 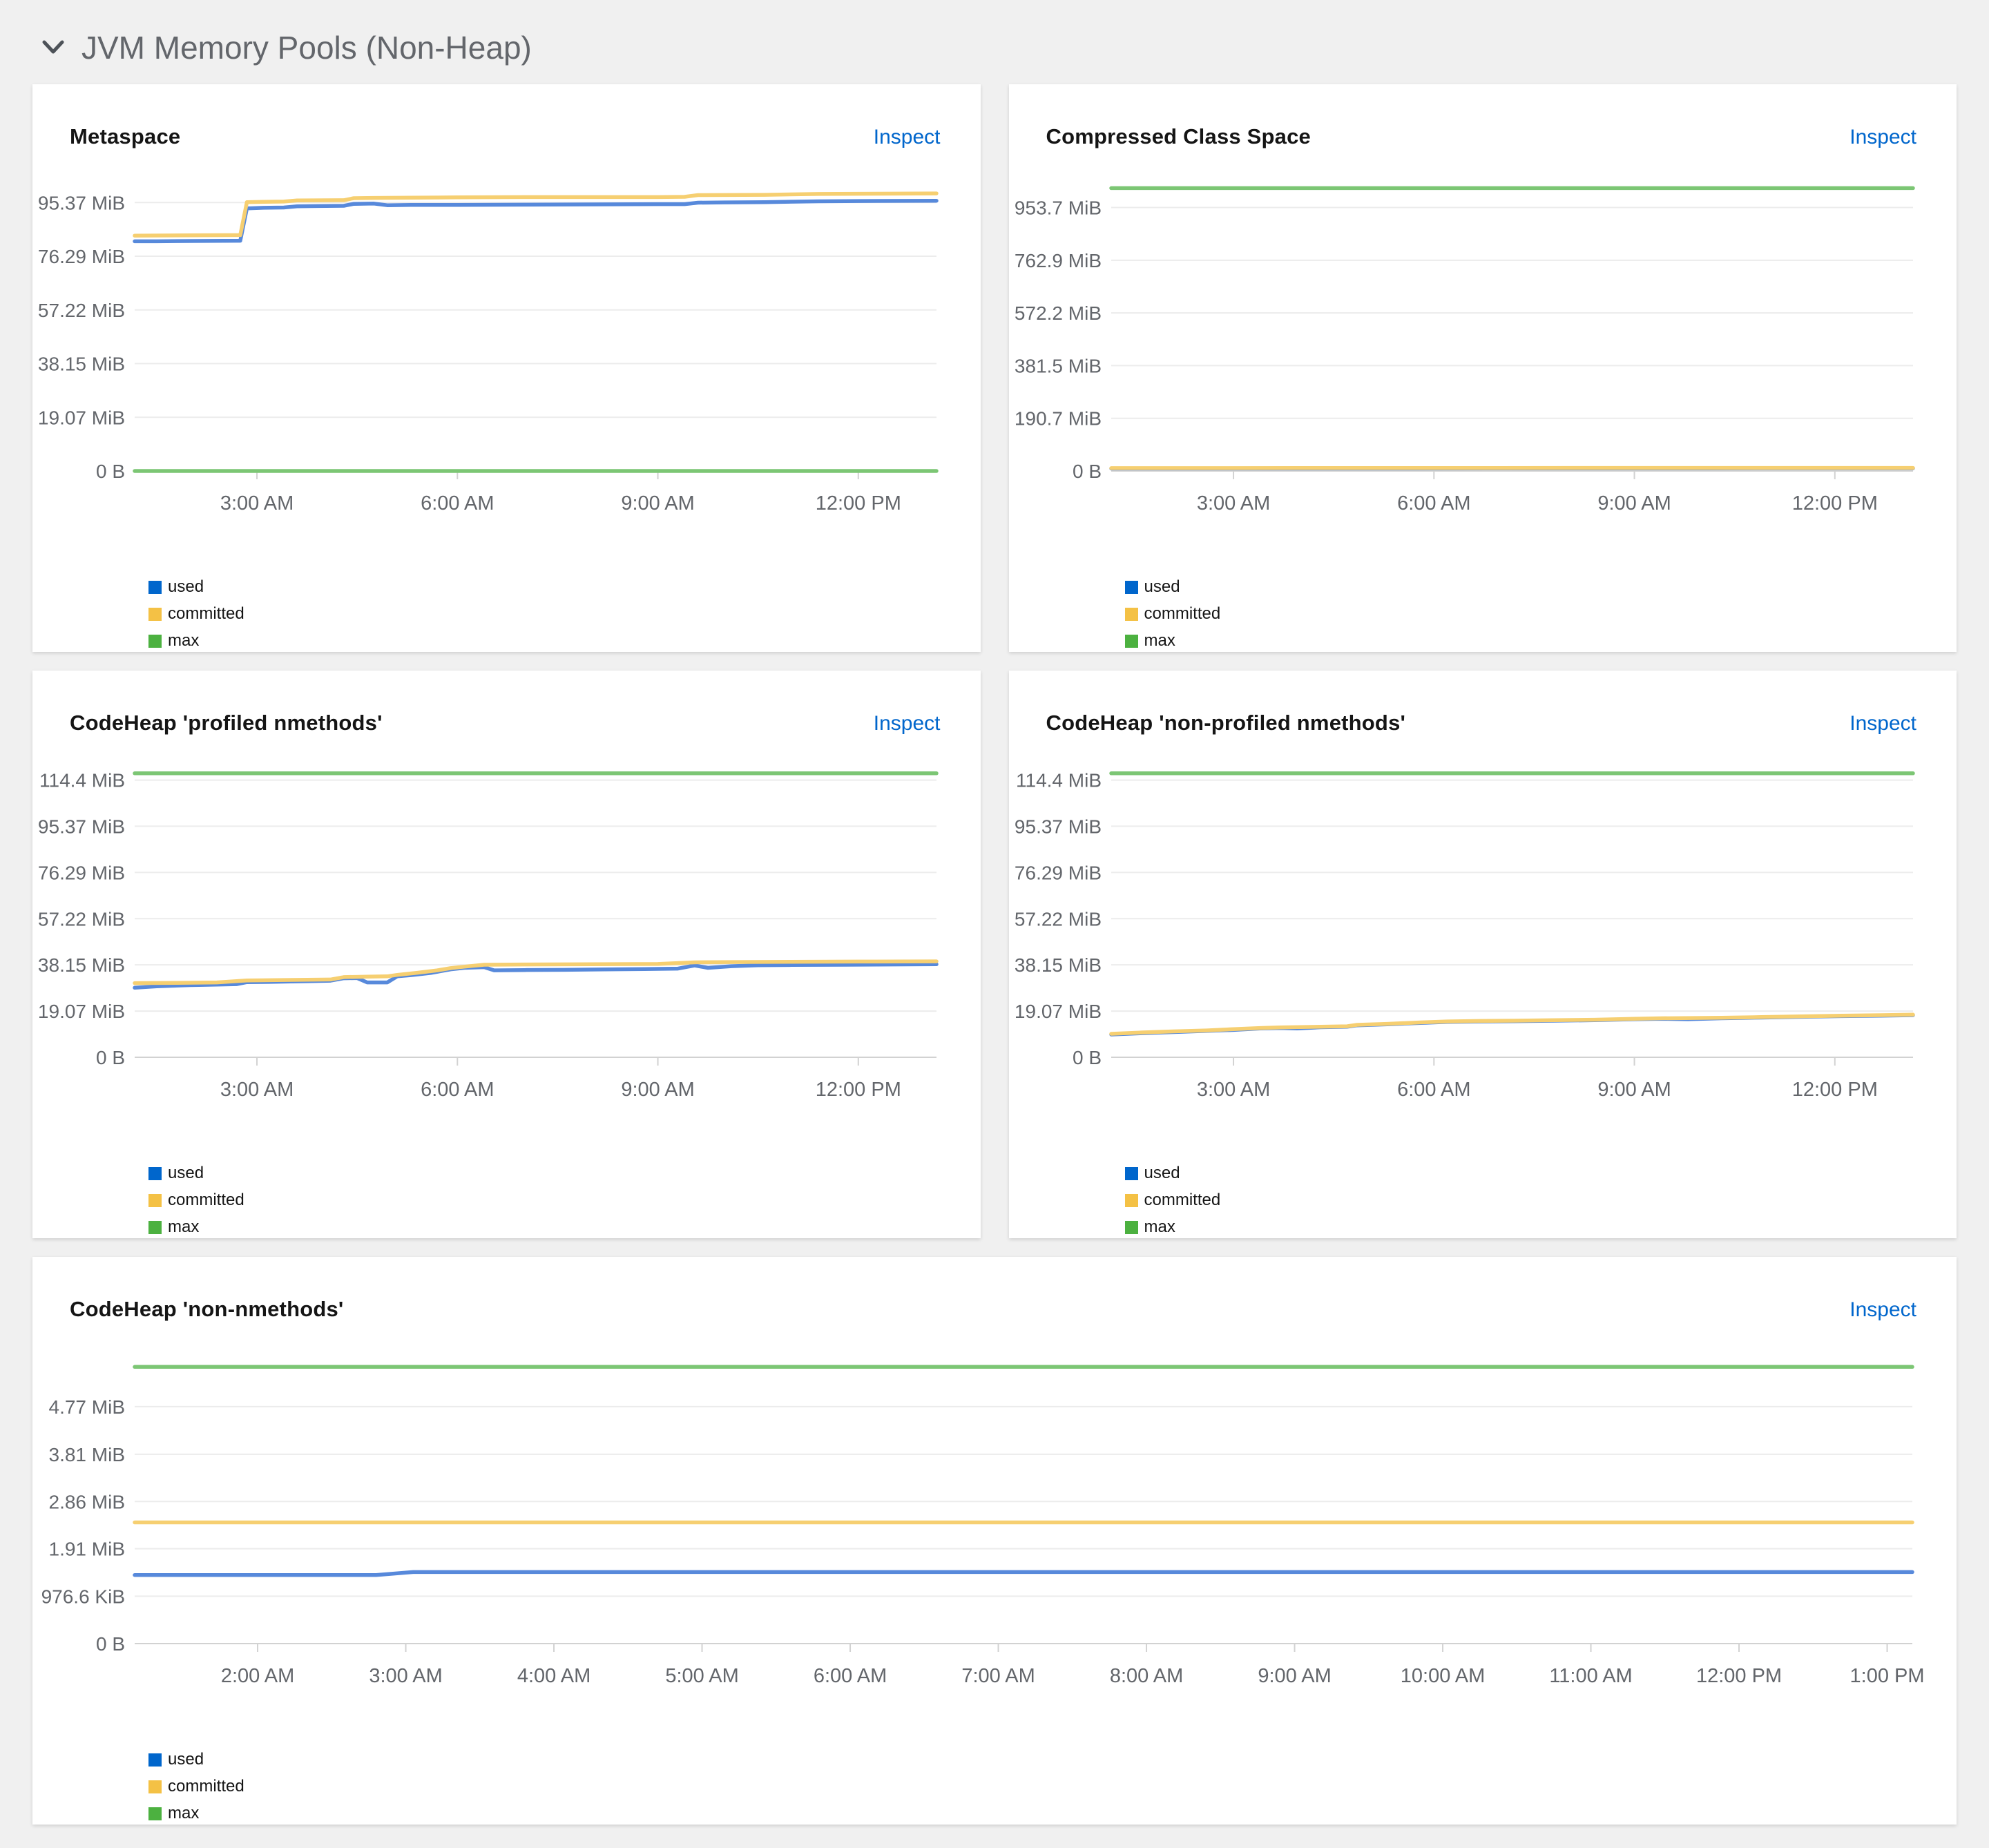 I want to click on y-tick-label: 762.9 MiB, so click(x=1057, y=260).